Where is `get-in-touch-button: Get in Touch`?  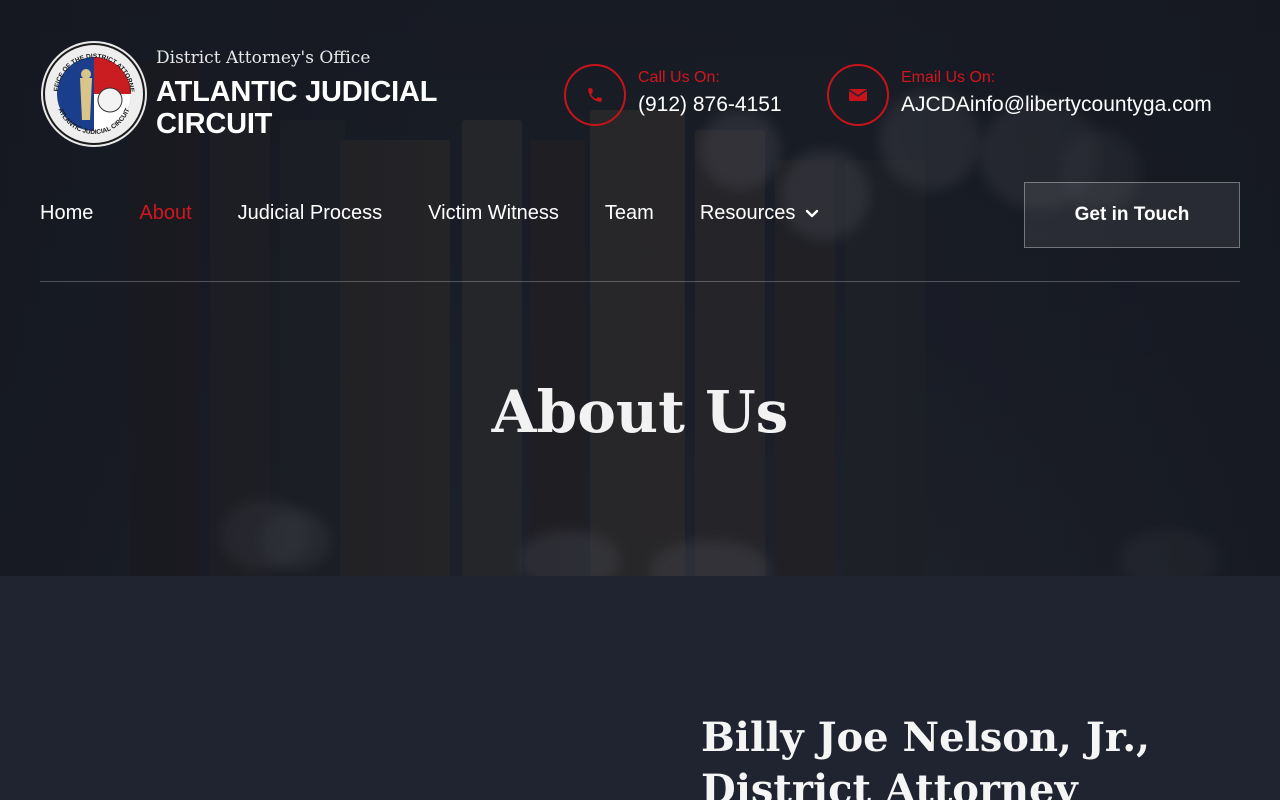
get-in-touch-button: Get in Touch is located at coordinates (1132, 215).